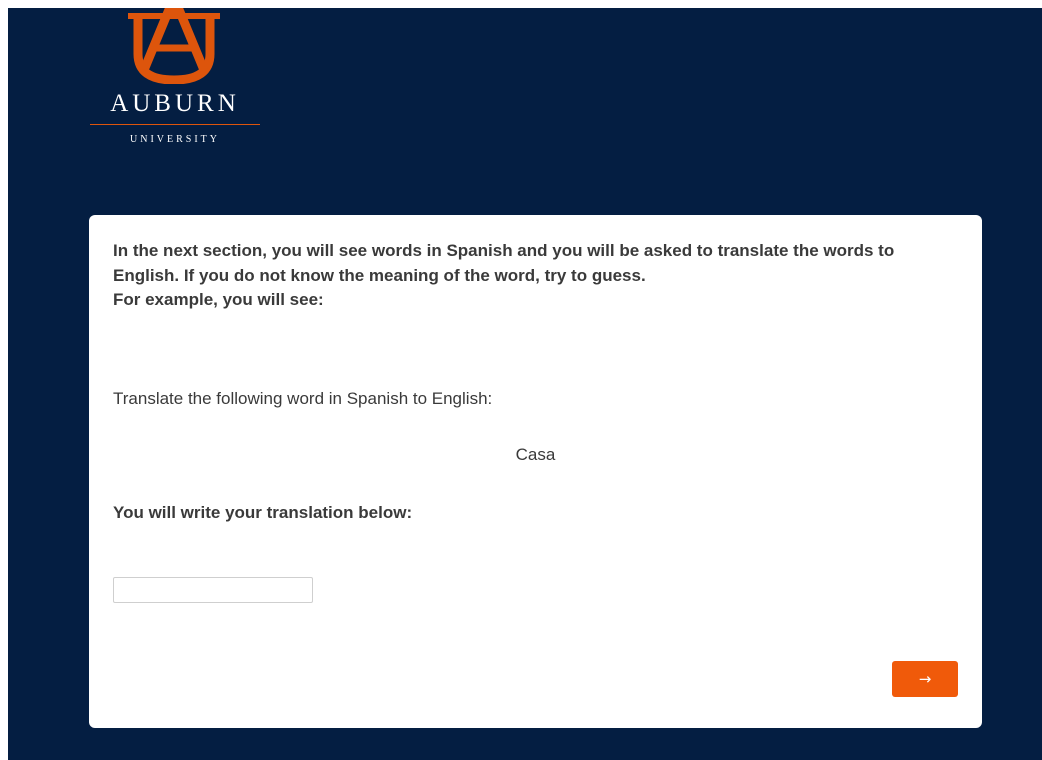 The width and height of the screenshot is (1042, 760). I want to click on next-button: →, so click(925, 679).